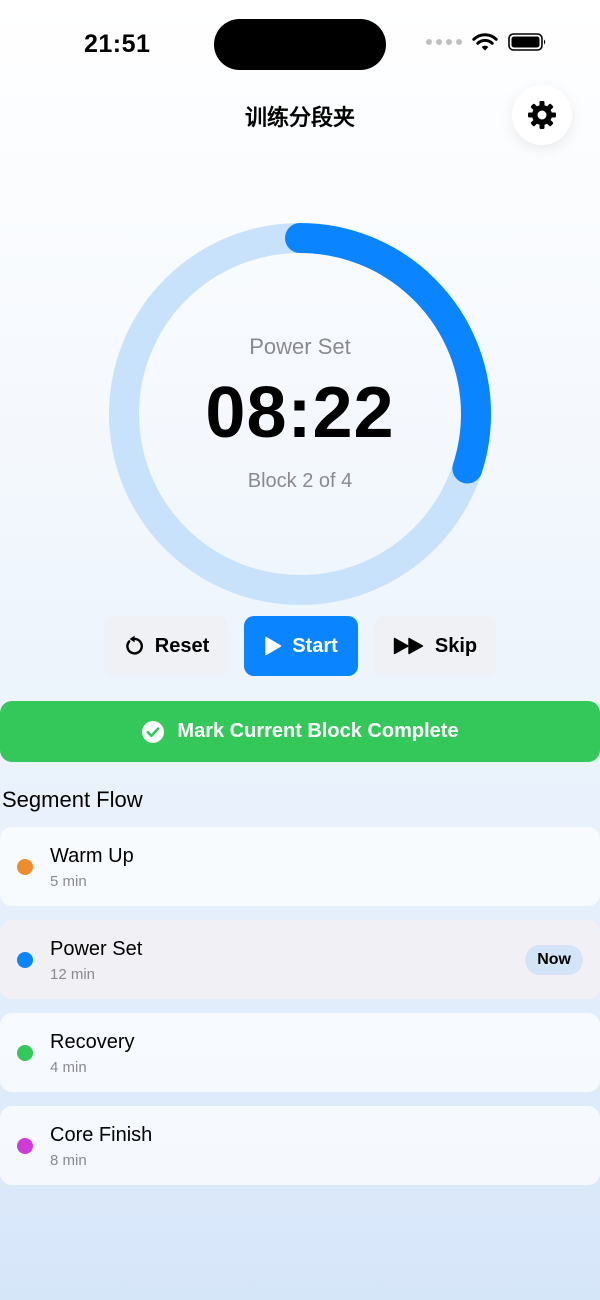  I want to click on timer-controls: Reset Start Skip, so click(300, 646).